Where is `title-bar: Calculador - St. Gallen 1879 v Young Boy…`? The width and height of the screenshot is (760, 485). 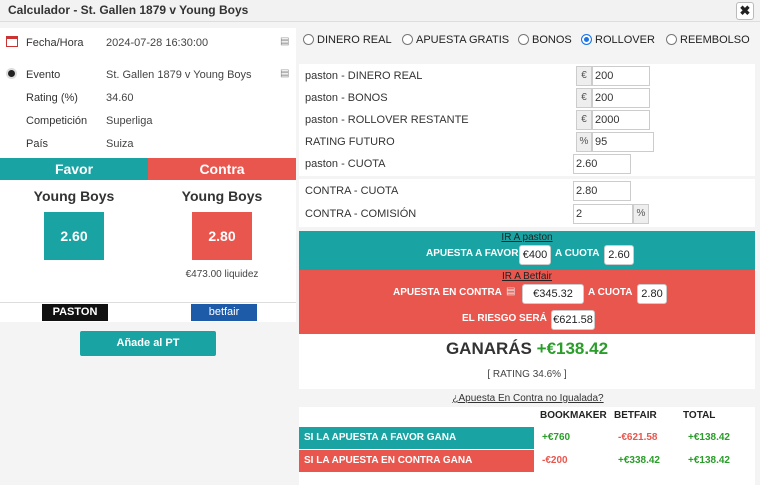
title-bar: Calculador - St. Gallen 1879 v Young Boy… is located at coordinates (380, 11).